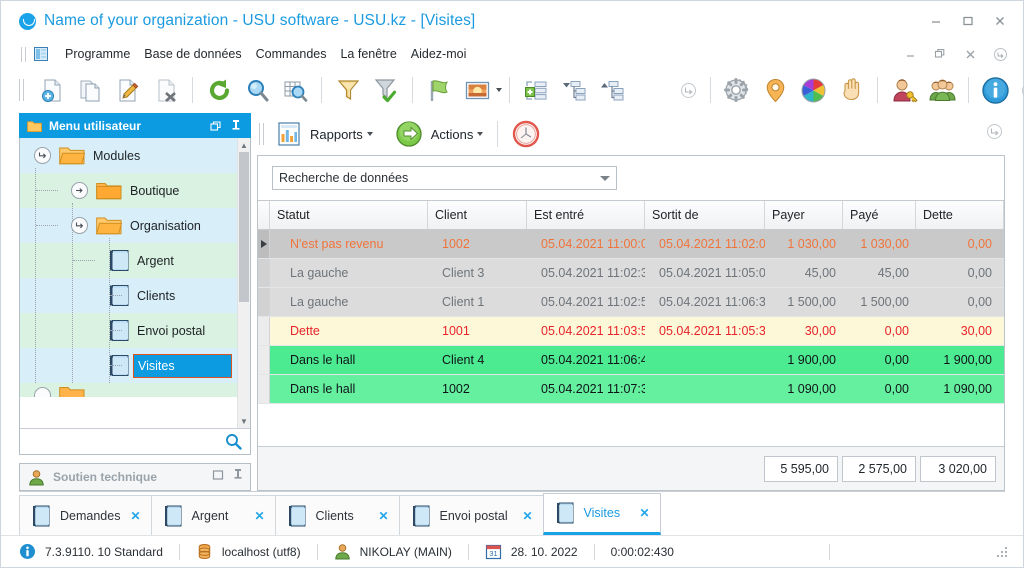  Describe the element at coordinates (995, 90) in the screenshot. I see `info-button` at that location.